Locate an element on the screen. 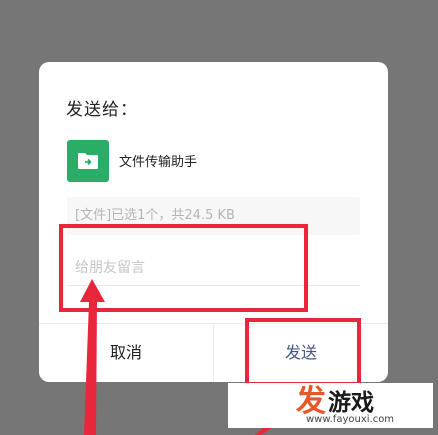 The width and height of the screenshot is (438, 435). recipient-name: 文件传输助手 is located at coordinates (158, 162).